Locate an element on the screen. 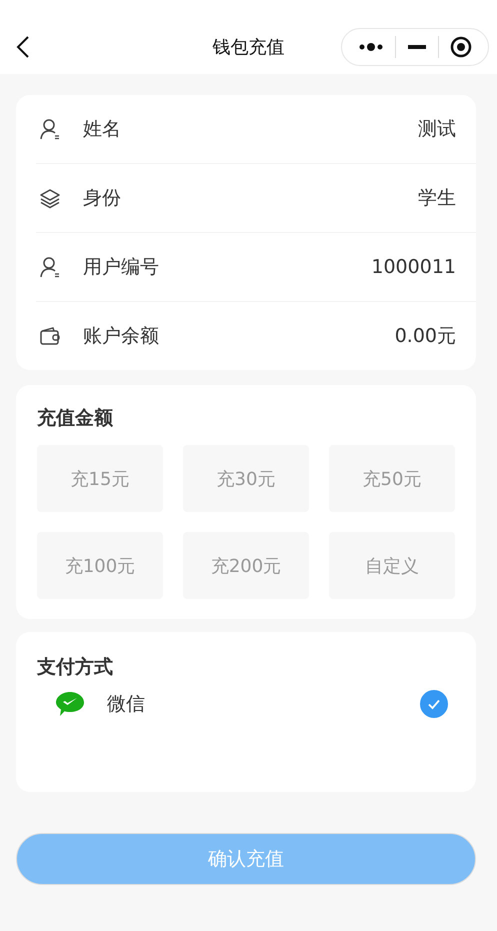 Image resolution: width=497 pixels, height=931 pixels. section-title: 充值金额 is located at coordinates (75, 418).